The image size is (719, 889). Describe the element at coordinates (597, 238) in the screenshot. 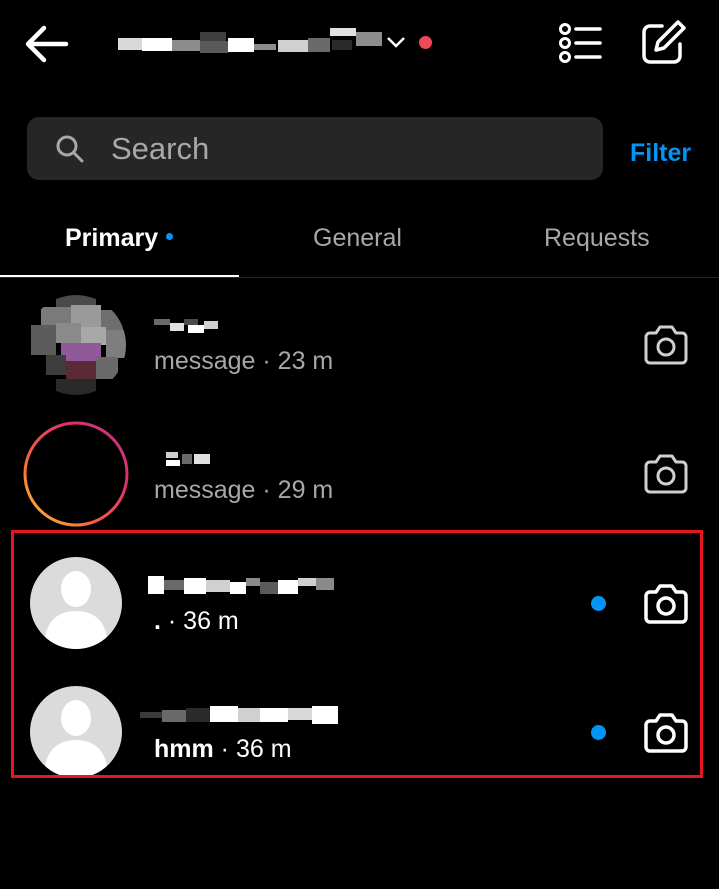

I see `tab-requests: Requests` at that location.